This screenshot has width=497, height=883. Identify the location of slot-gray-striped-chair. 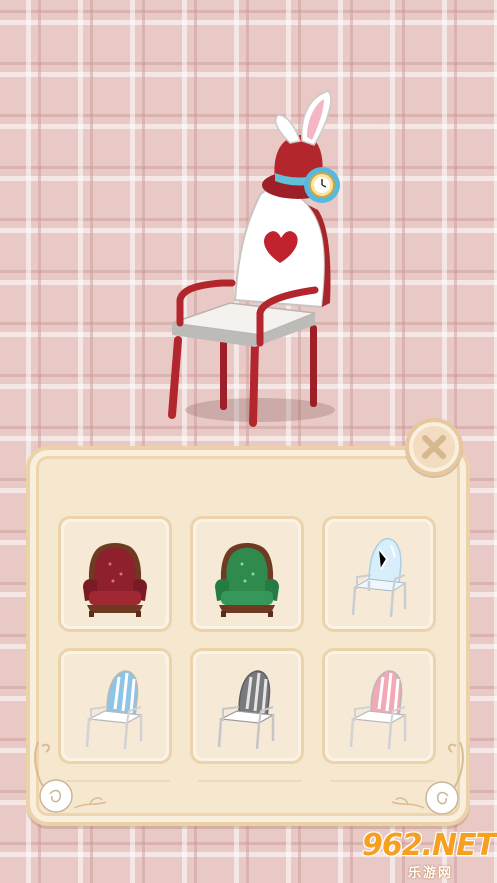
(247, 706).